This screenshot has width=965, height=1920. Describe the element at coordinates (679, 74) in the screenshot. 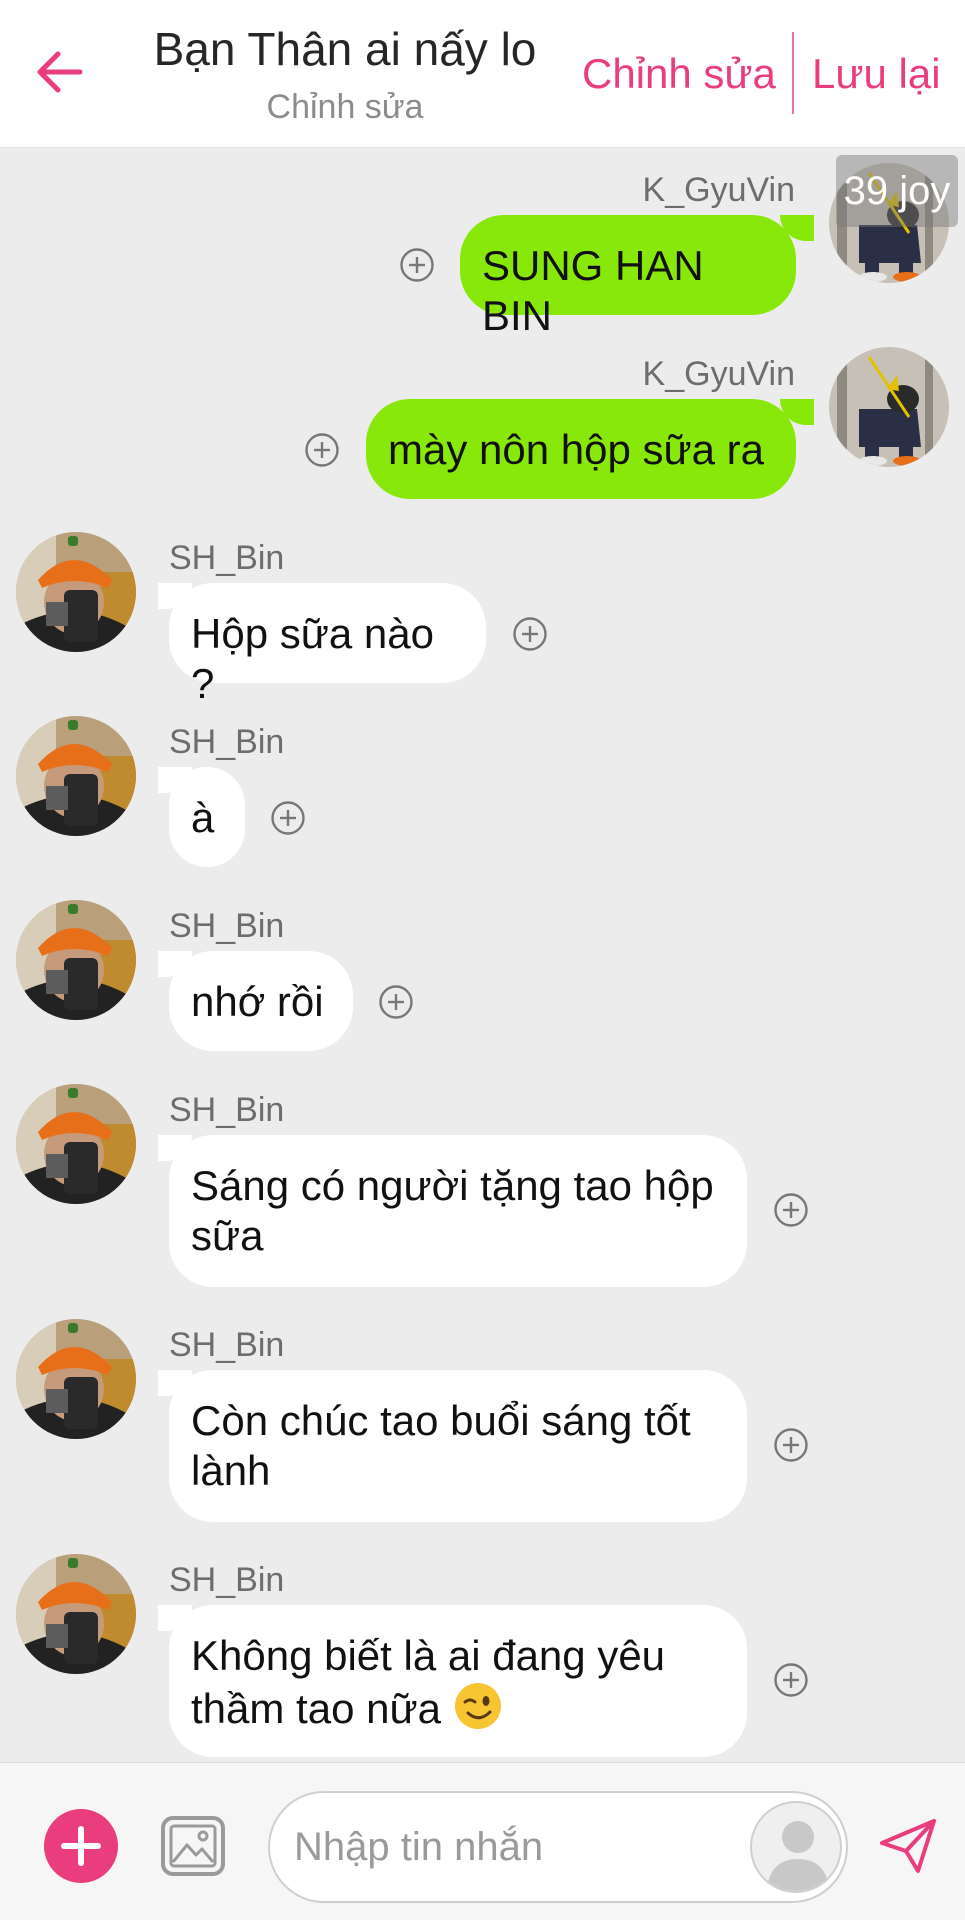

I see `edit-button: Chỉnh sửa` at that location.